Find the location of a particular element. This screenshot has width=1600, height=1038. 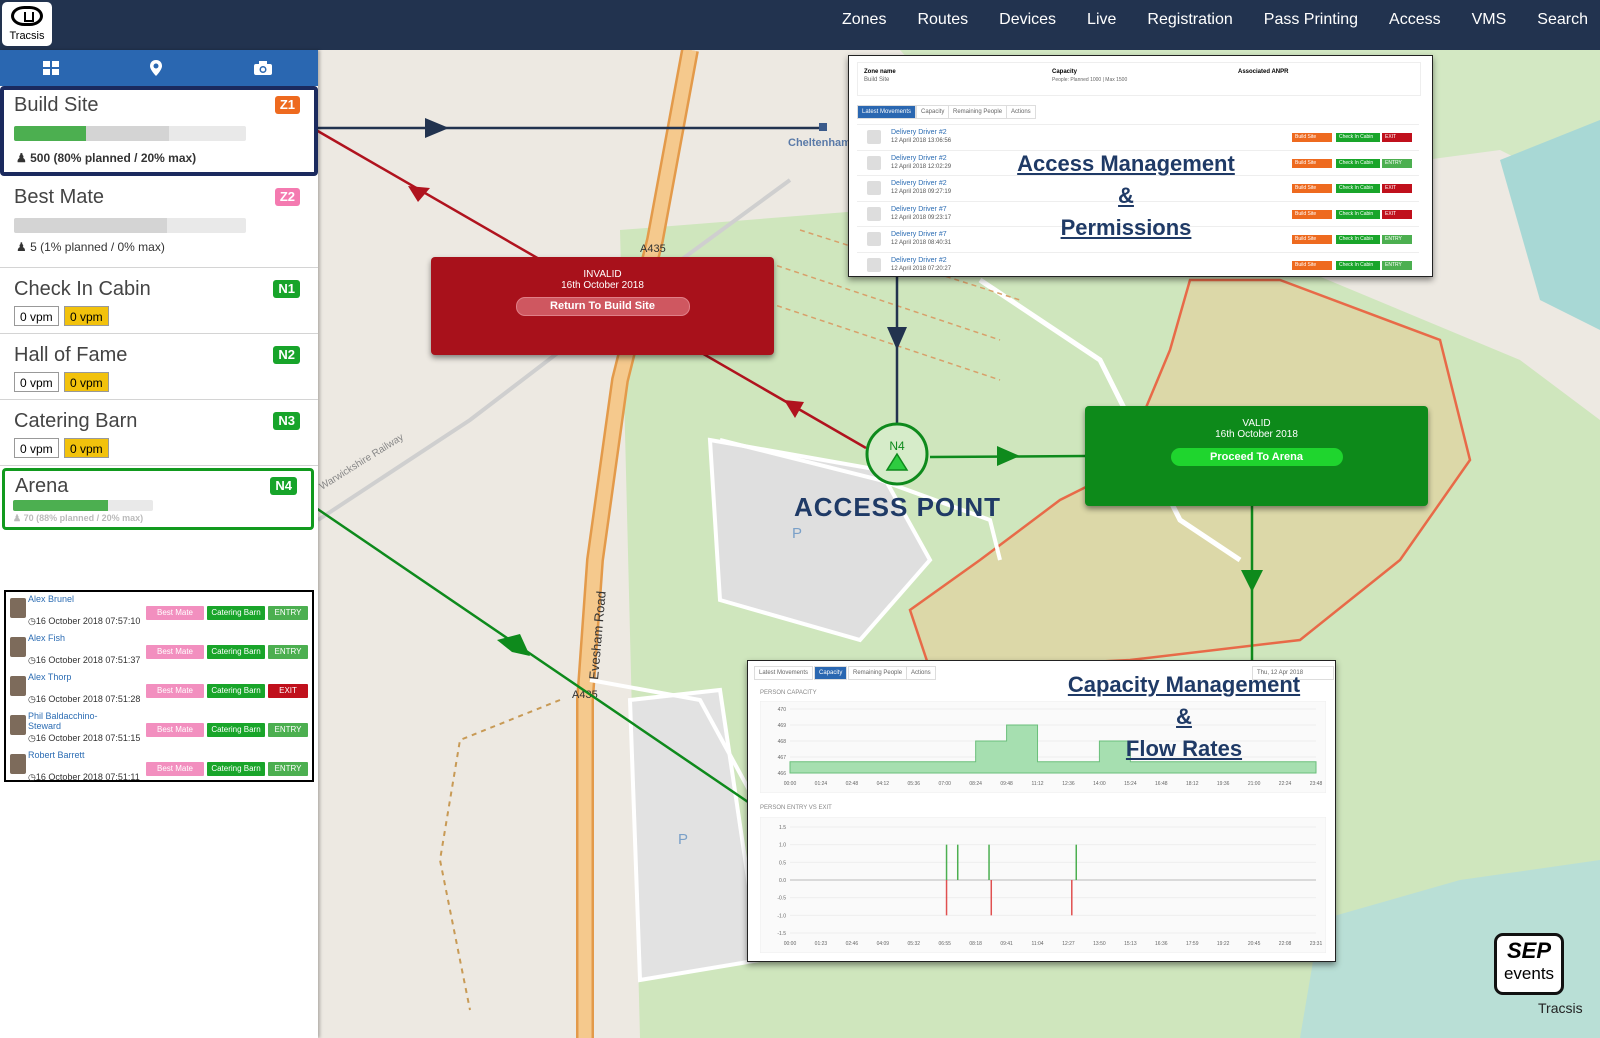

zone-best-mate: Best Mate Z2 ♟ 5 (1% planned / 0% max) is located at coordinates (159, 222).